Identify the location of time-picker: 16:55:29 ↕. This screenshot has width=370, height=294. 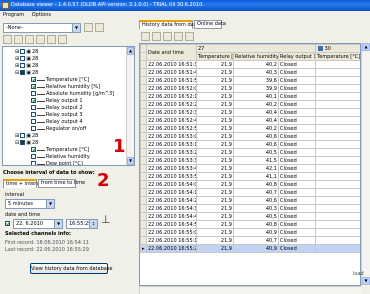
(82, 224).